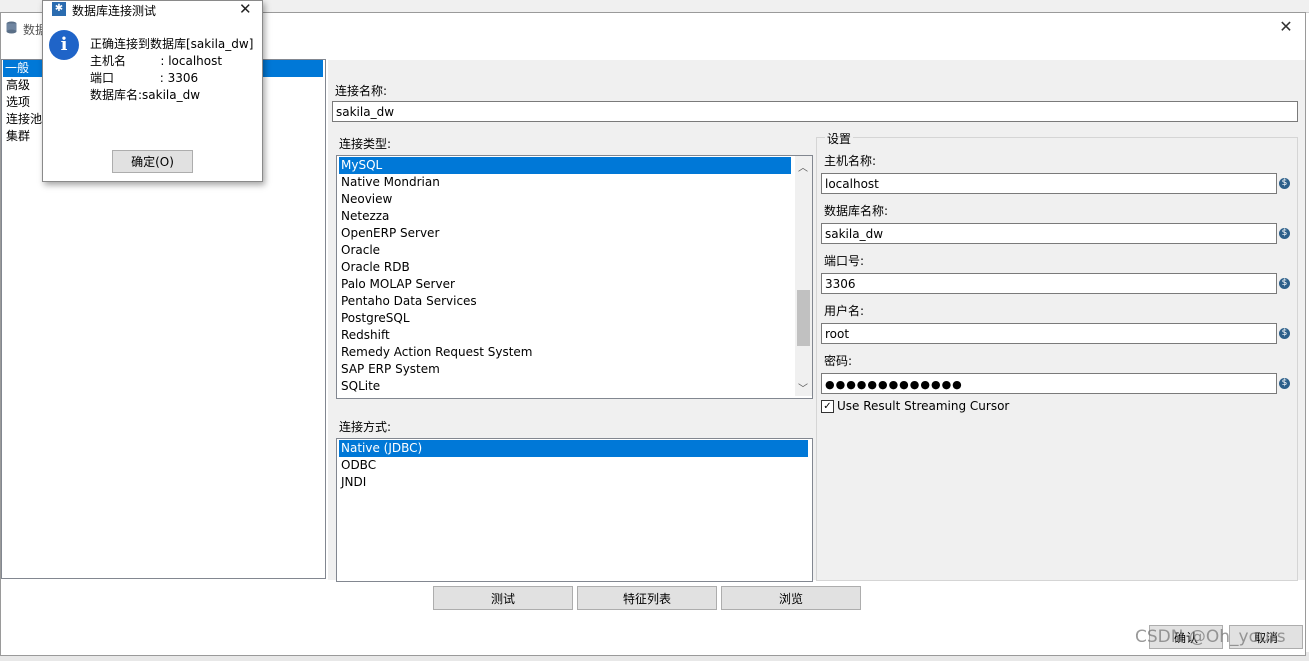 The image size is (1309, 661). I want to click on feature-list-button: 特征列表, so click(647, 598).